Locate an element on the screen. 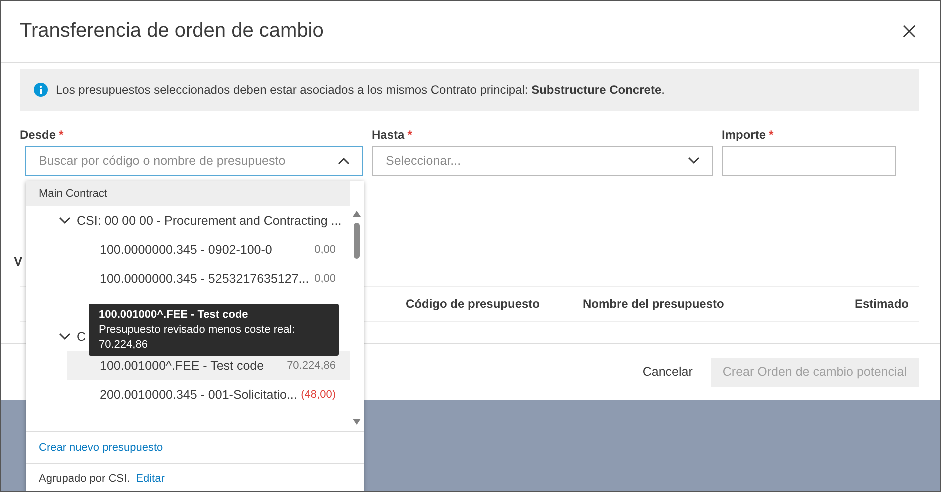 Image resolution: width=941 pixels, height=492 pixels. create-budget-link: Crear nuevo presupuesto is located at coordinates (101, 448).